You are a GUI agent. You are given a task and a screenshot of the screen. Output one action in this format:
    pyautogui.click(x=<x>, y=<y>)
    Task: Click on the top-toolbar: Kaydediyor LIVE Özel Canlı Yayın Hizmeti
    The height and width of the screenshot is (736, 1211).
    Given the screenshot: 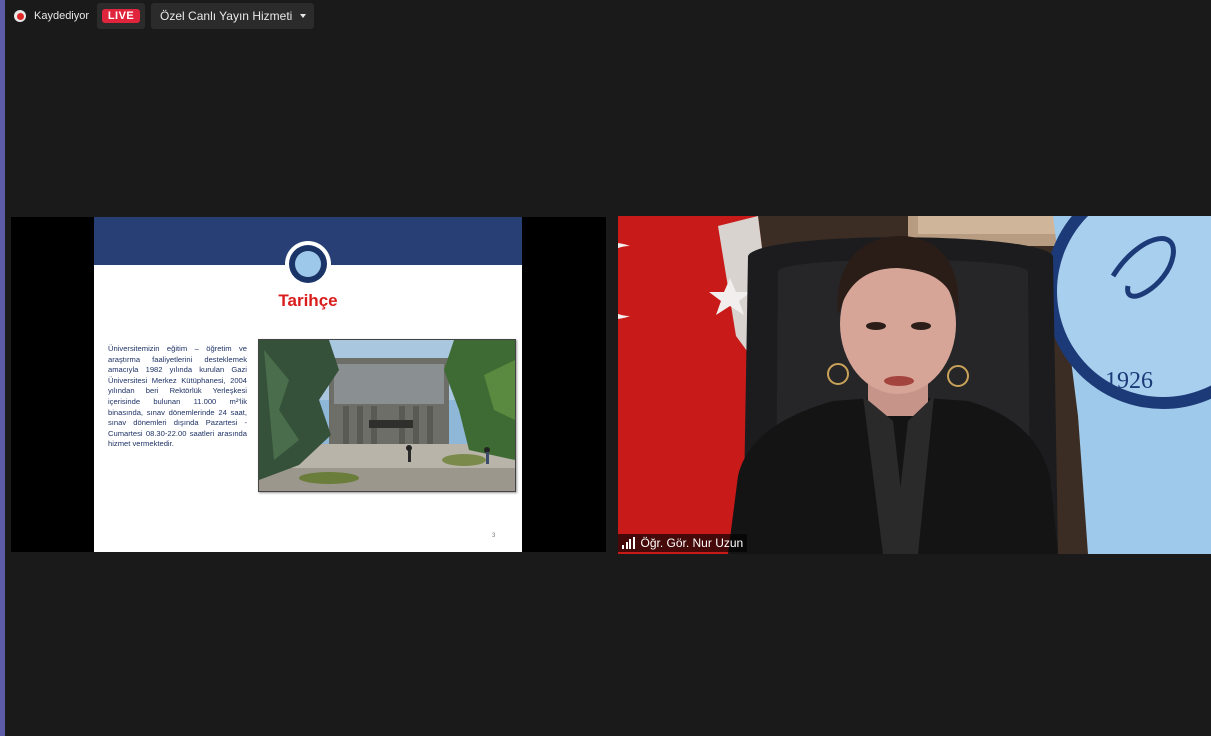 What is the action you would take?
    pyautogui.click(x=164, y=16)
    